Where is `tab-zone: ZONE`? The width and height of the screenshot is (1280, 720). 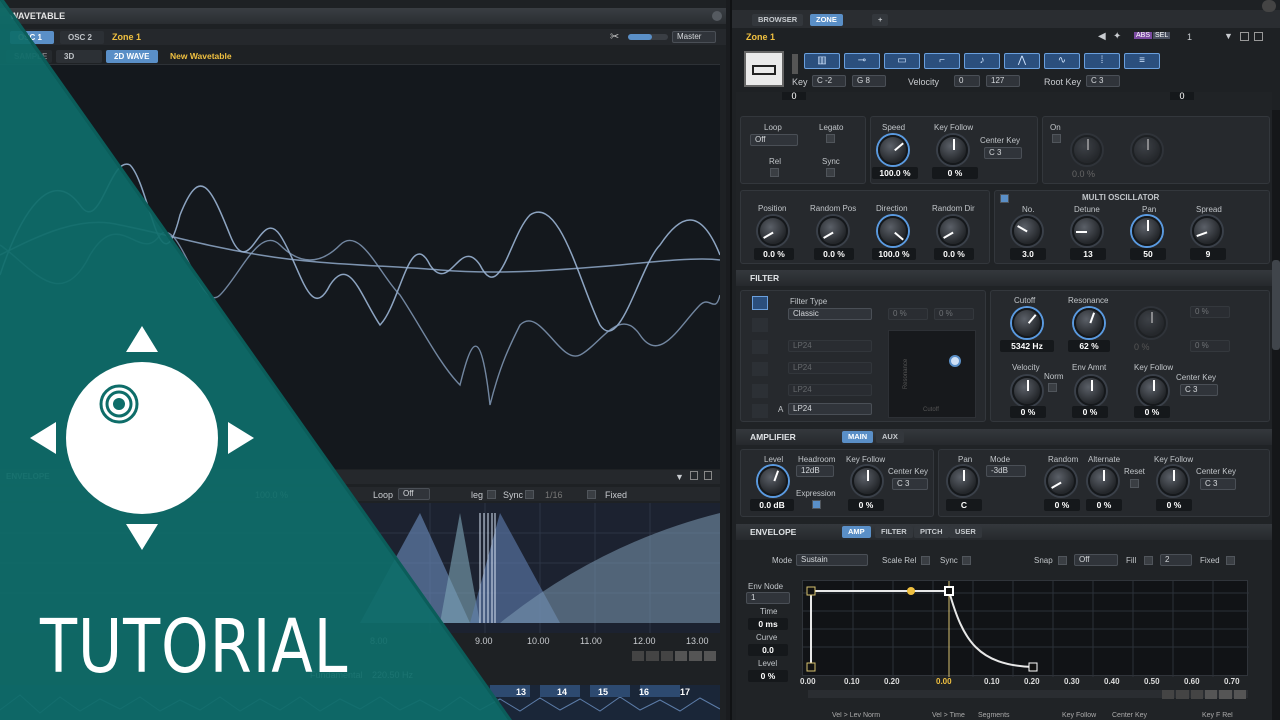
tab-zone: ZONE is located at coordinates (826, 20).